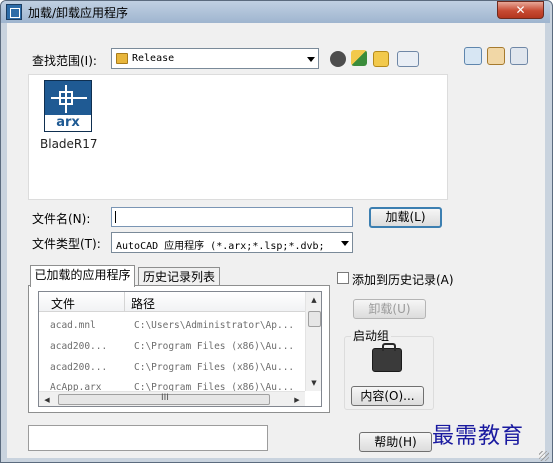 Image resolution: width=553 pixels, height=463 pixels. What do you see at coordinates (143, 303) in the screenshot?
I see `column-header-path: 路径` at bounding box center [143, 303].